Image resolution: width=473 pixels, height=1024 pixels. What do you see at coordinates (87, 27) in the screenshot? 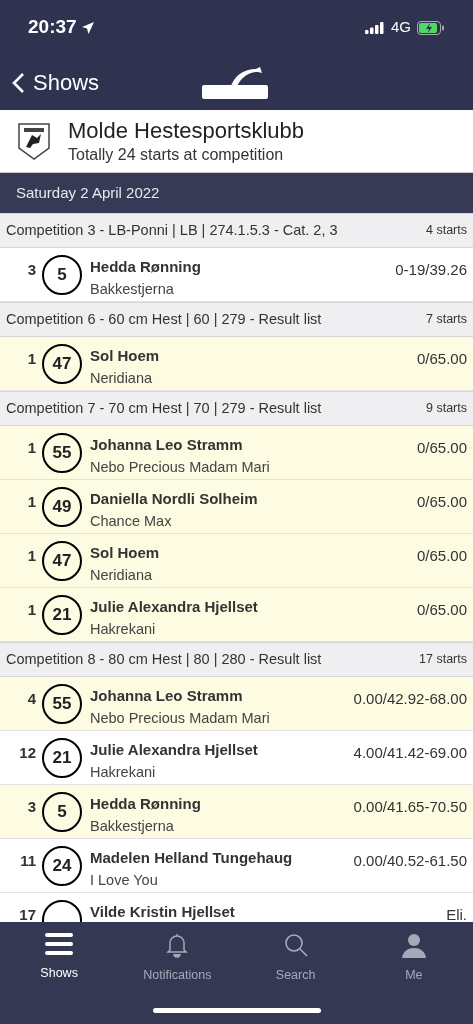
I see `location-arrow-icon` at bounding box center [87, 27].